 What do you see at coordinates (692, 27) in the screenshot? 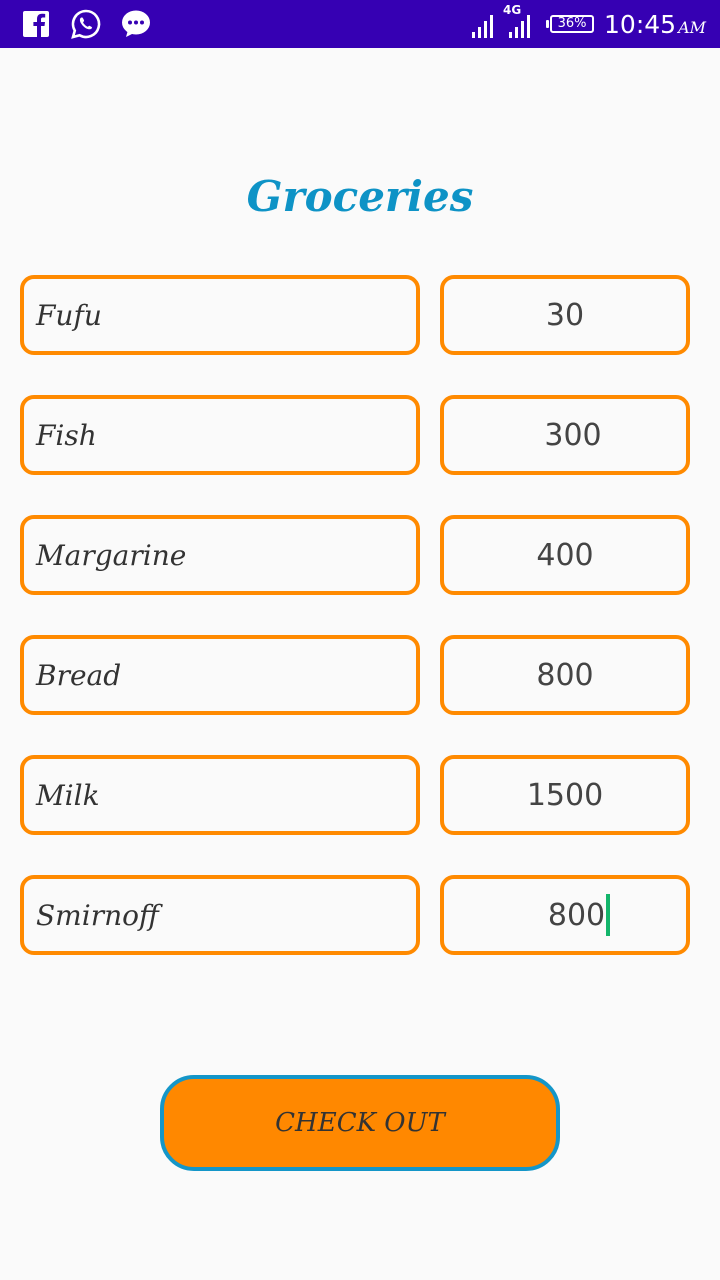
I see `clock-am-pm: AM` at bounding box center [692, 27].